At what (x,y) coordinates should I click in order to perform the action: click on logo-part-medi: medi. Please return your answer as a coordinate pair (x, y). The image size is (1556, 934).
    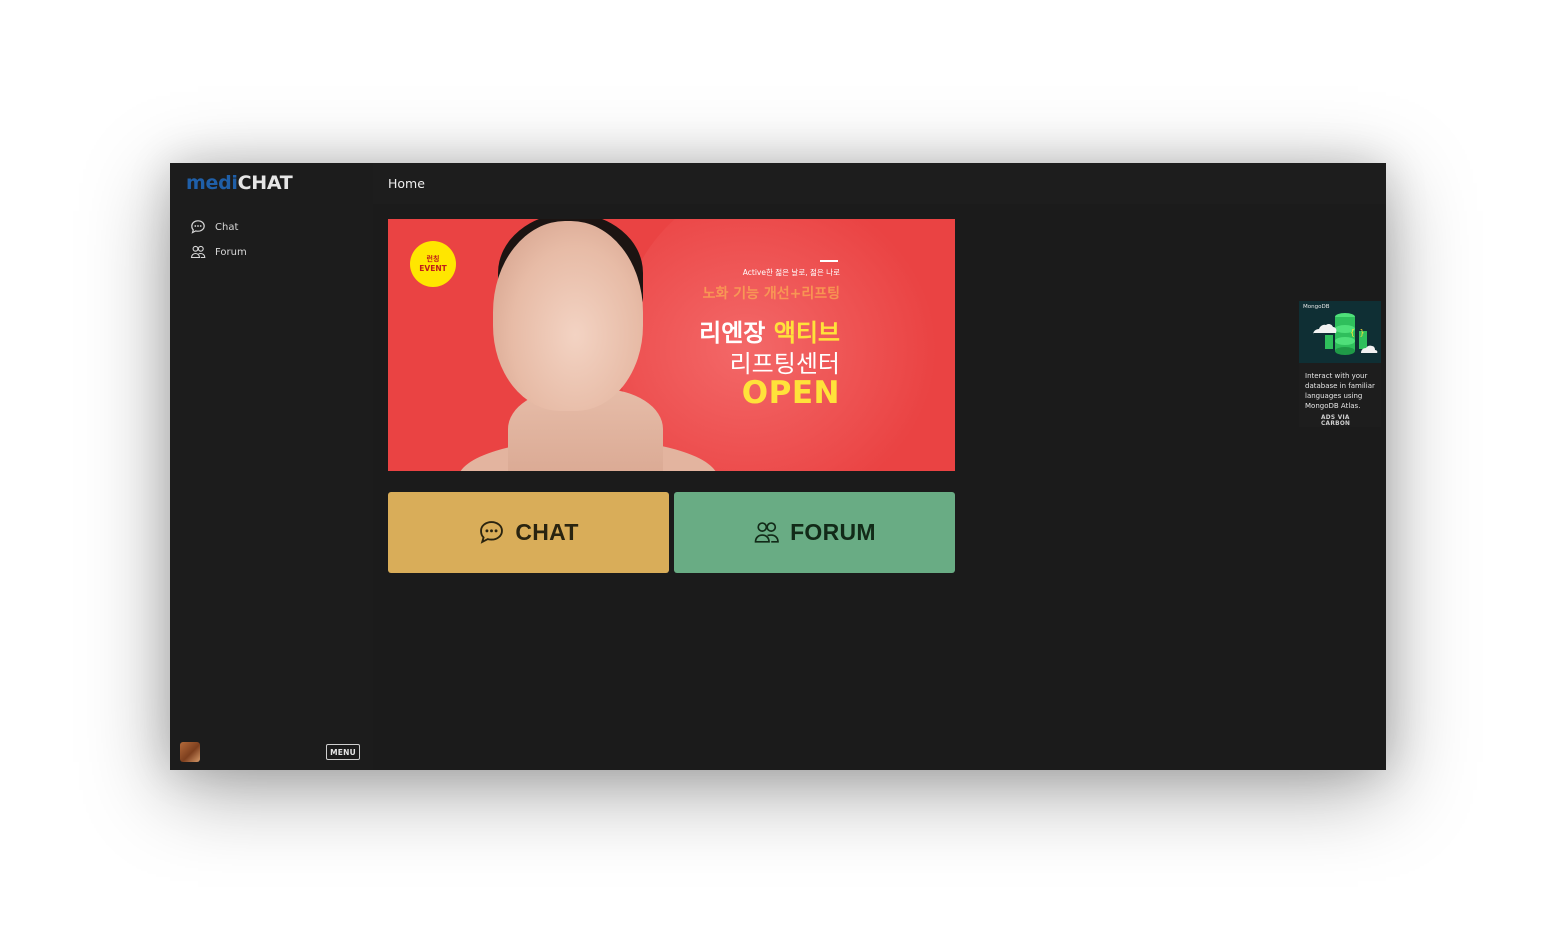
    Looking at the image, I should click on (212, 183).